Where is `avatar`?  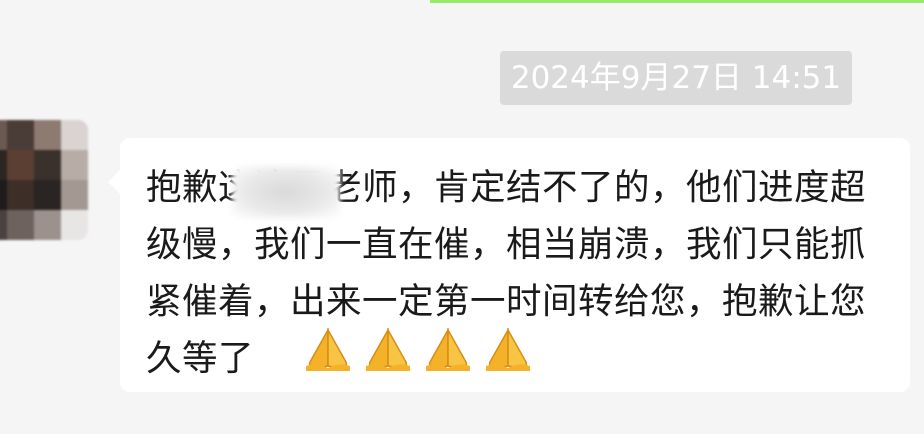 avatar is located at coordinates (44, 180).